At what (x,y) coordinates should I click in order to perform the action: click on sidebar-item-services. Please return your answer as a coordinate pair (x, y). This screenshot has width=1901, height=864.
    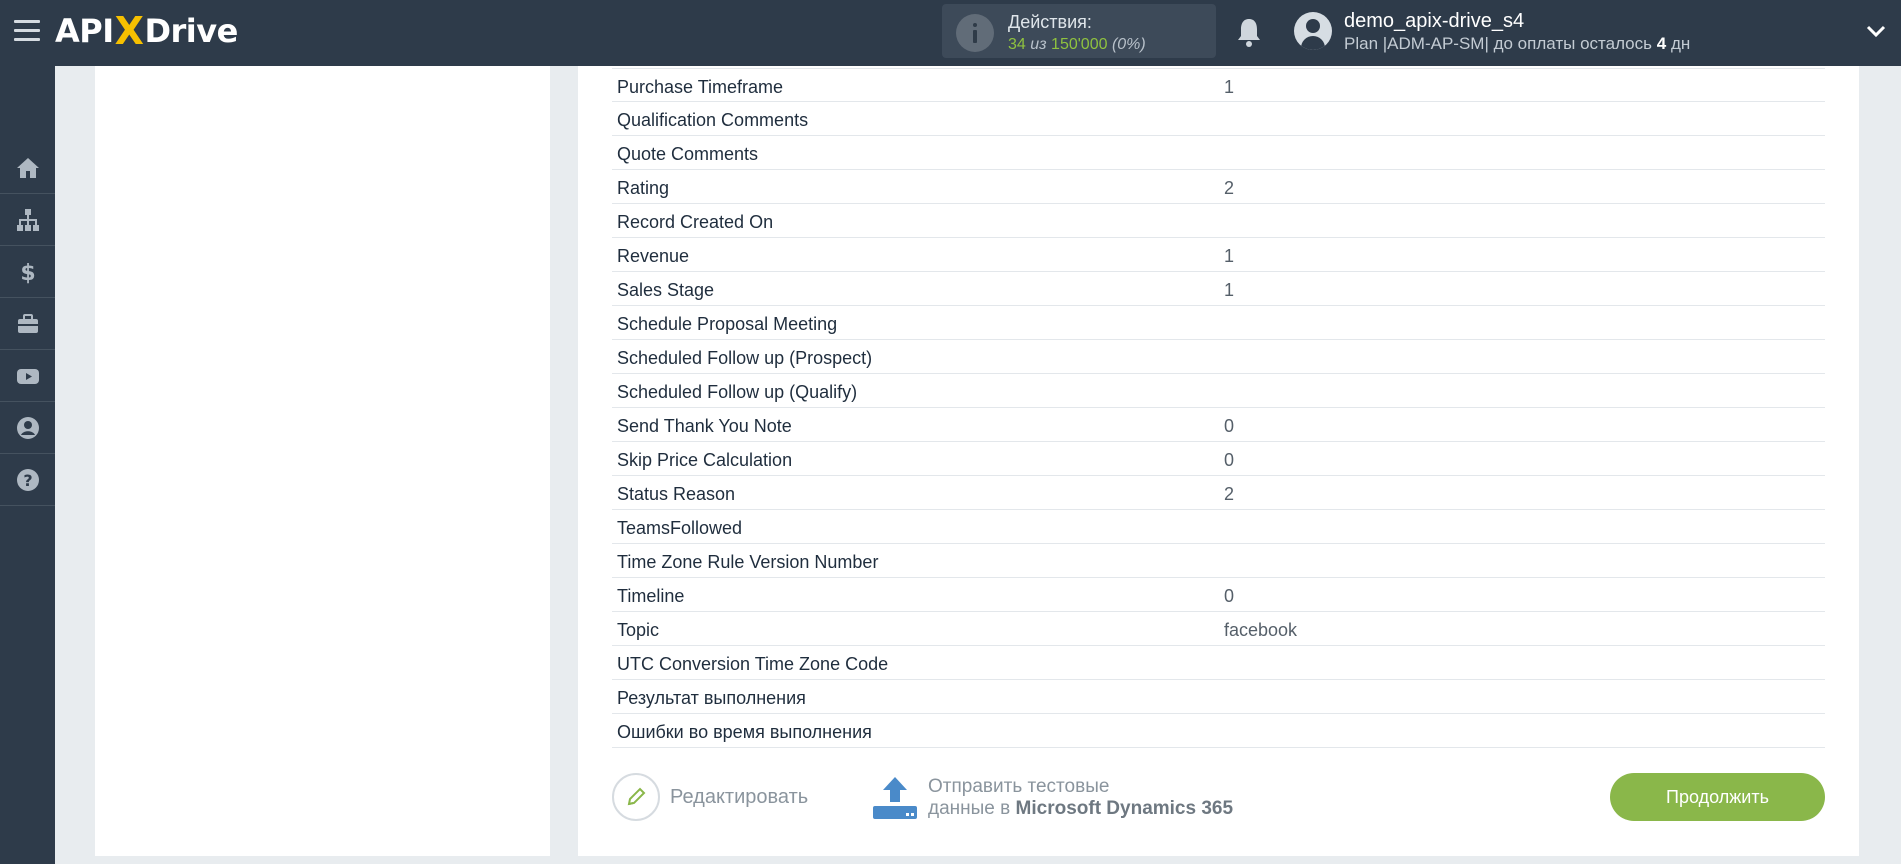
    Looking at the image, I should click on (27, 324).